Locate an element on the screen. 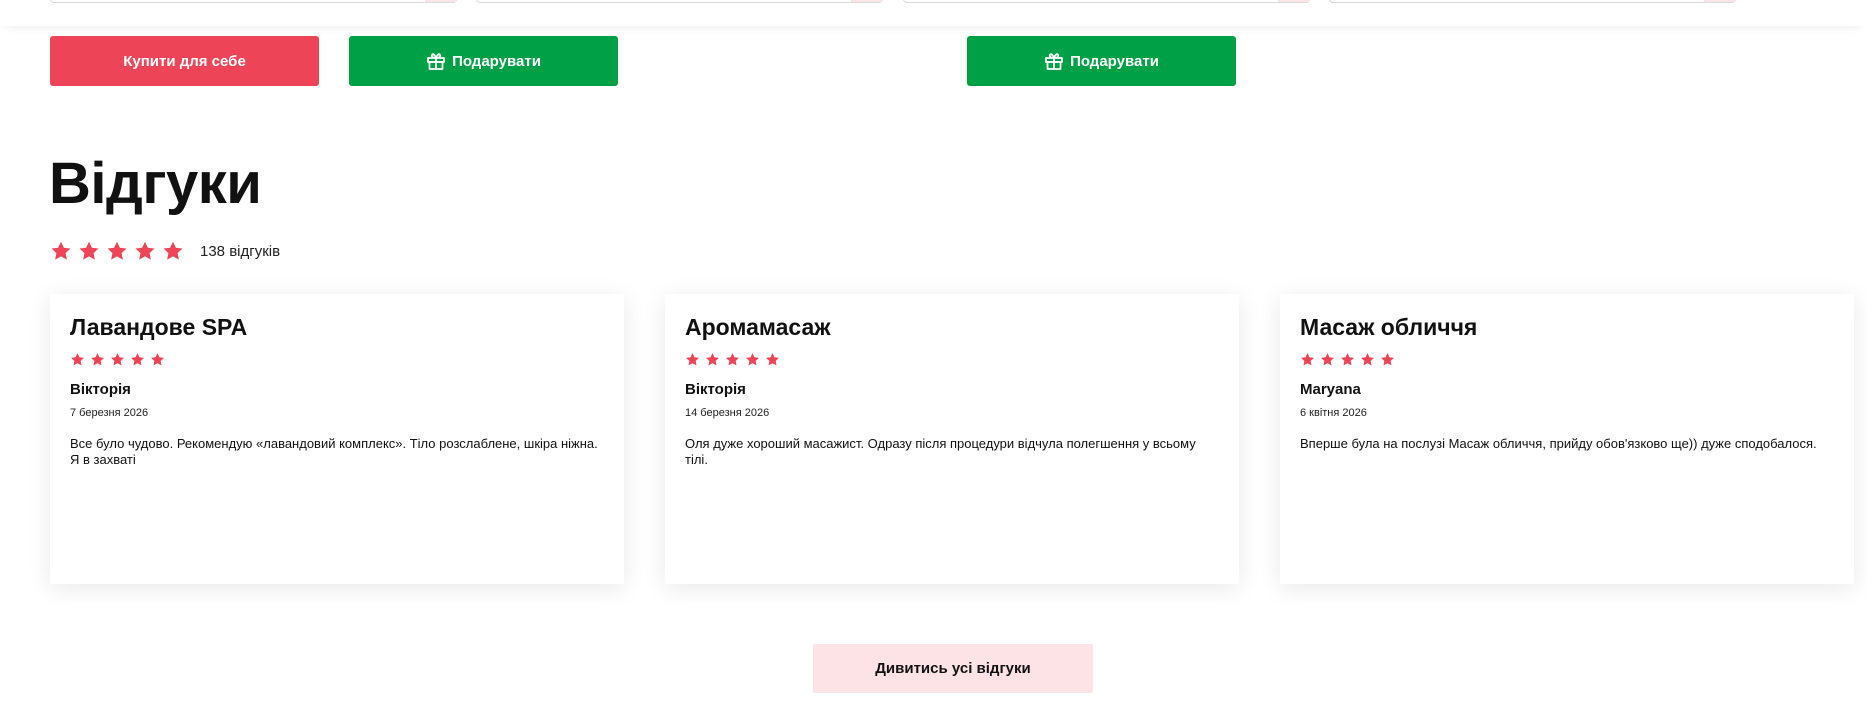 The image size is (1866, 718). review-title: Аромамасаж is located at coordinates (758, 327).